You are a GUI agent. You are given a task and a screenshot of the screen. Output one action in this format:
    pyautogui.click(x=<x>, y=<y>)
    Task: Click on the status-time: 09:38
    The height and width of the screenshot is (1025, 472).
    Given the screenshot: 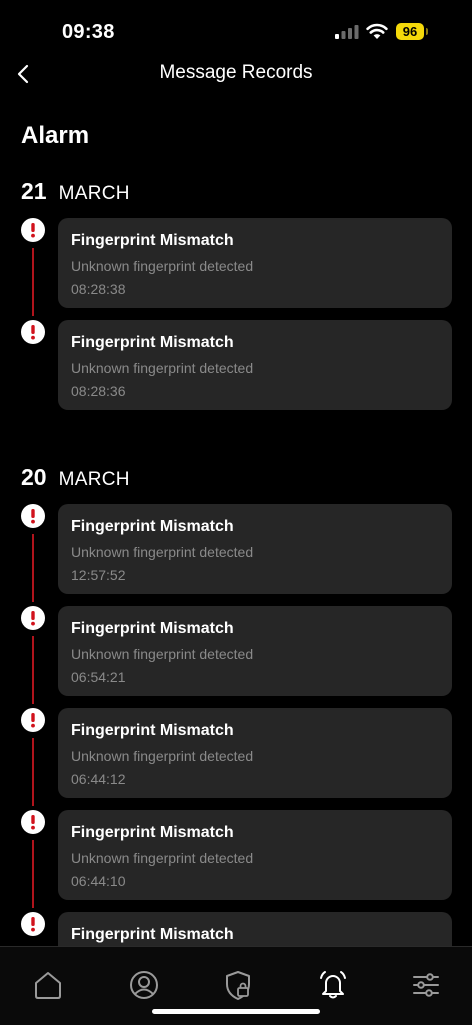 What is the action you would take?
    pyautogui.click(x=88, y=32)
    